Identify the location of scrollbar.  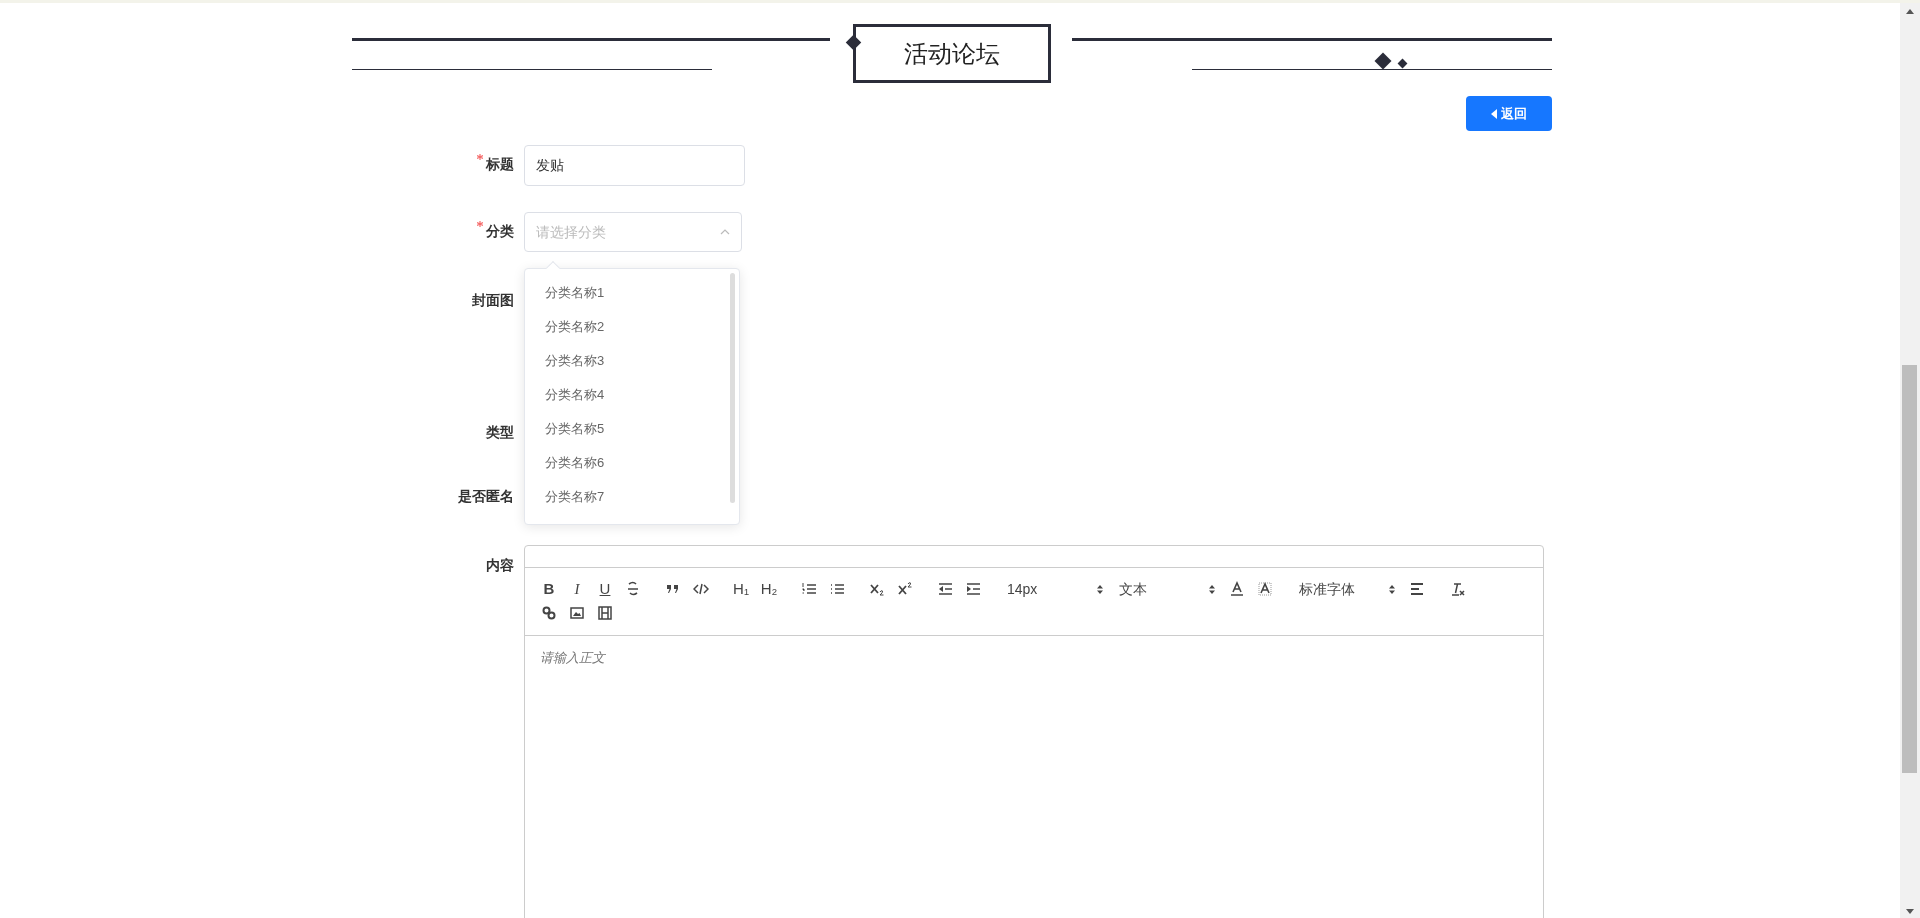
(1910, 460).